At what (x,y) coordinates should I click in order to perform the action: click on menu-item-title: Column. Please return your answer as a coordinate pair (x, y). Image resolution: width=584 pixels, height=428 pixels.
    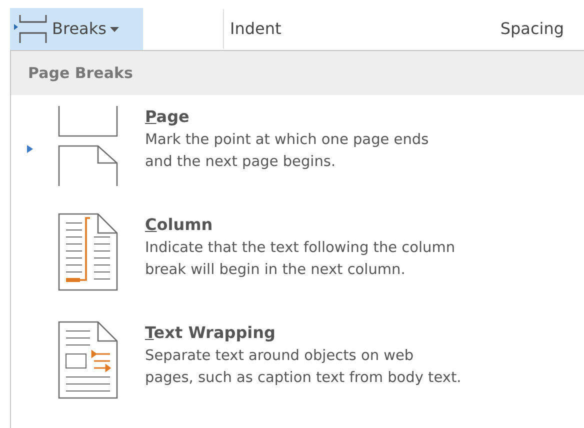
    Looking at the image, I should click on (179, 225).